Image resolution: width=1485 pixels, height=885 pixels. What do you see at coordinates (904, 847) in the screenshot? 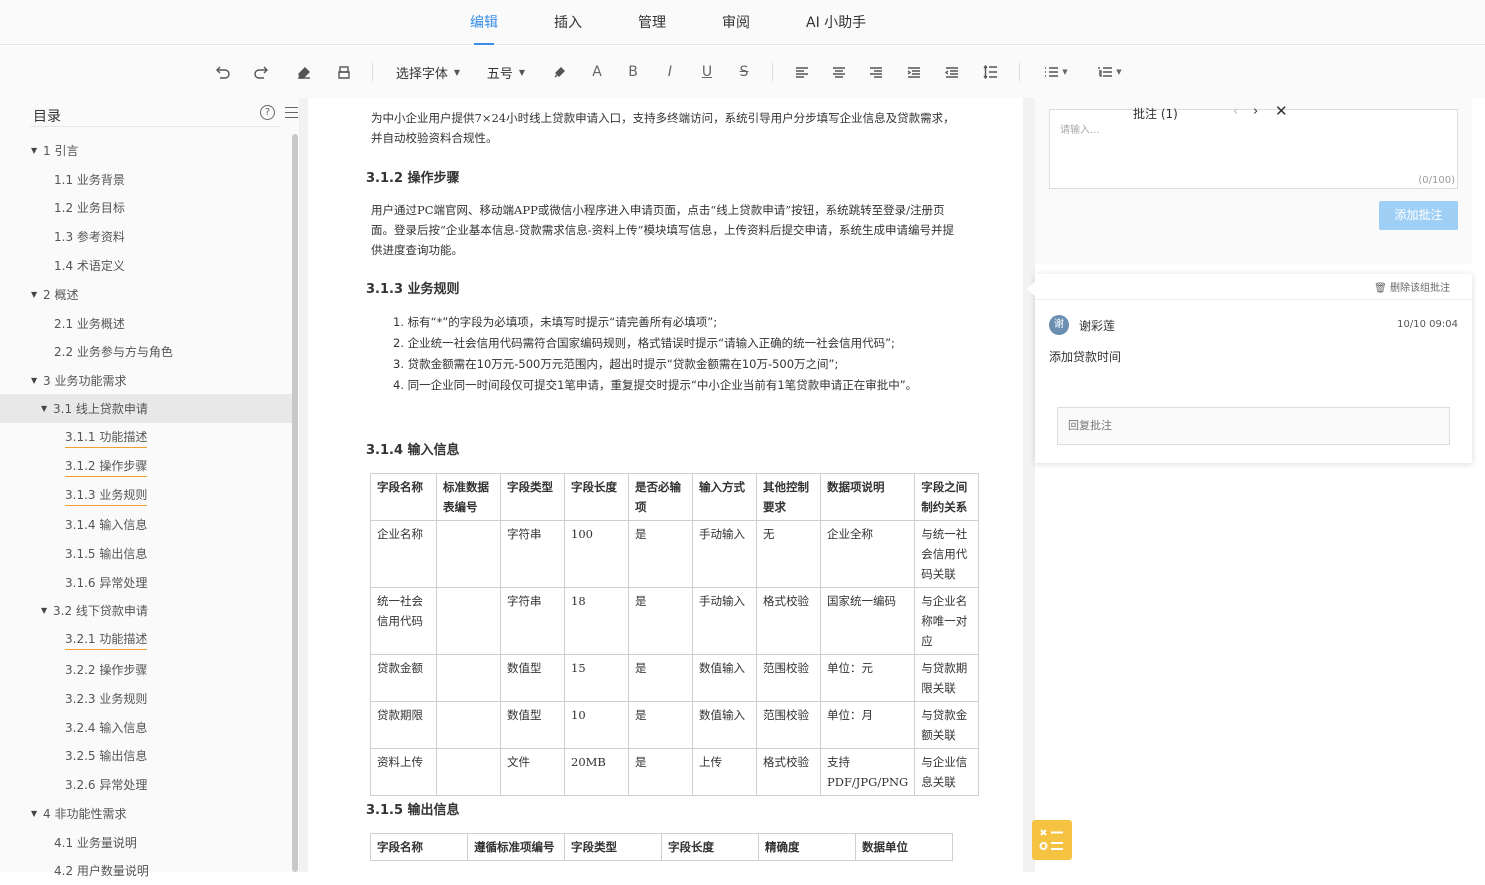
I see `table-header-cell: 数据单位` at bounding box center [904, 847].